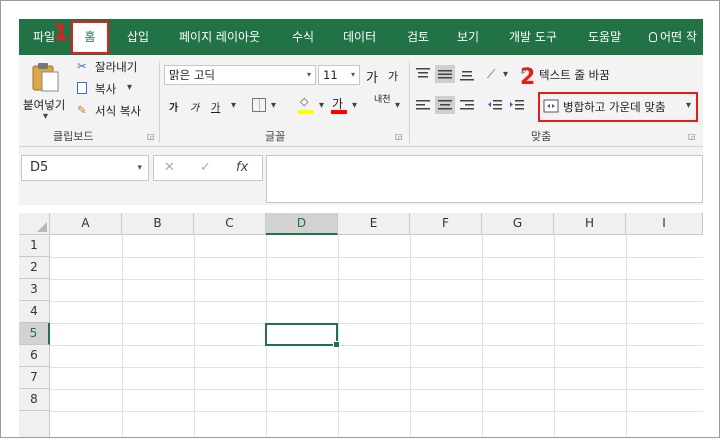  What do you see at coordinates (491, 74) in the screenshot?
I see `orientation-icon: ⟋` at bounding box center [491, 74].